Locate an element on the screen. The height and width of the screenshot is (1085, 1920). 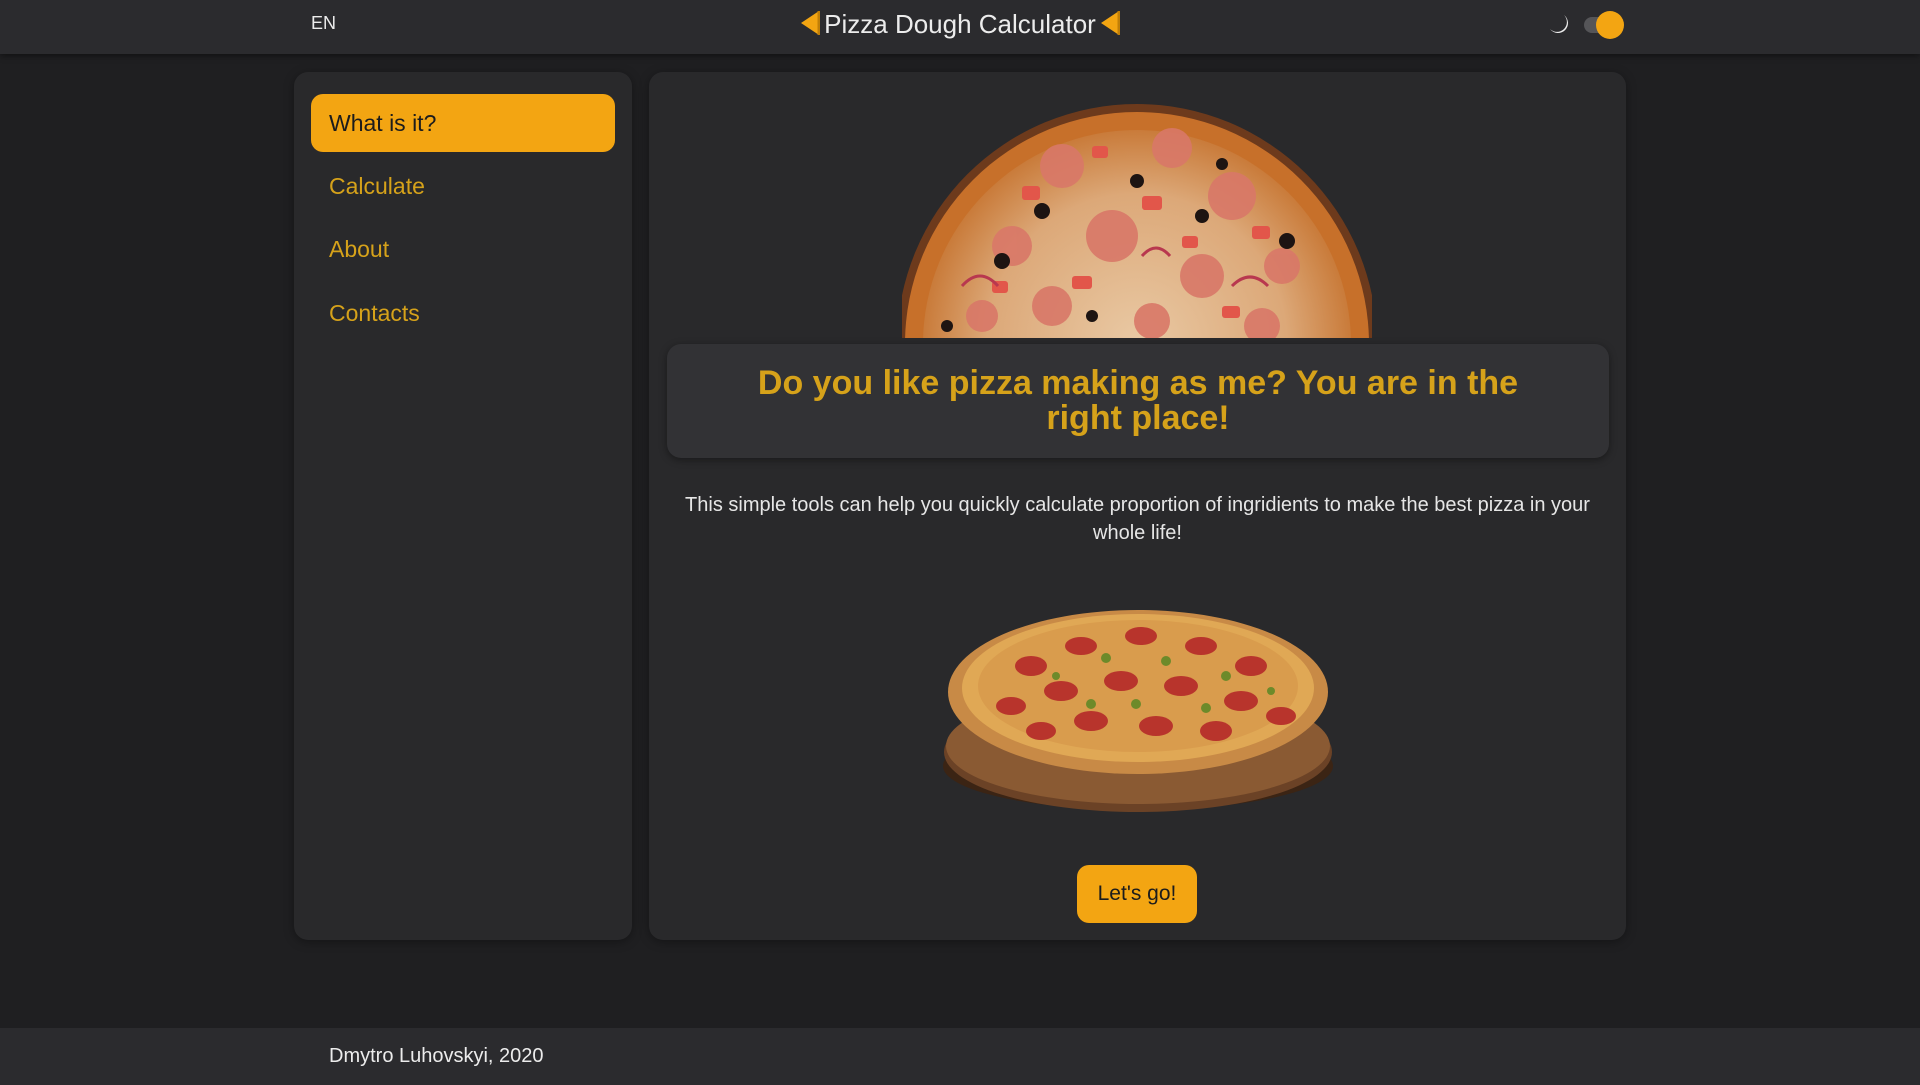
pepperoni-pizza-image is located at coordinates (1138, 711).